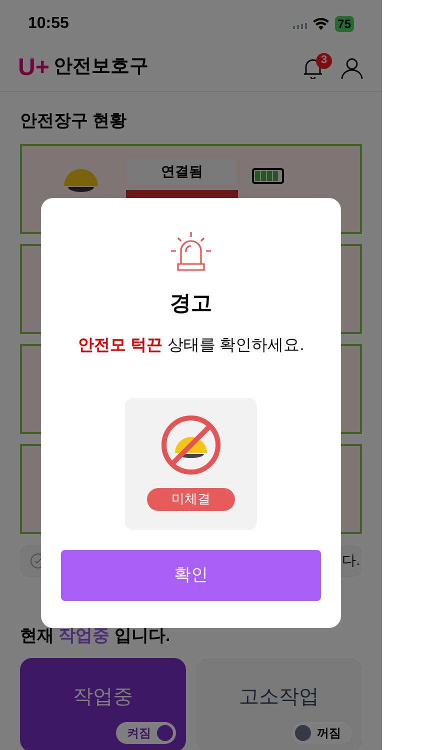  What do you see at coordinates (279, 697) in the screenshot?
I see `work-mode-label: 고소작업` at bounding box center [279, 697].